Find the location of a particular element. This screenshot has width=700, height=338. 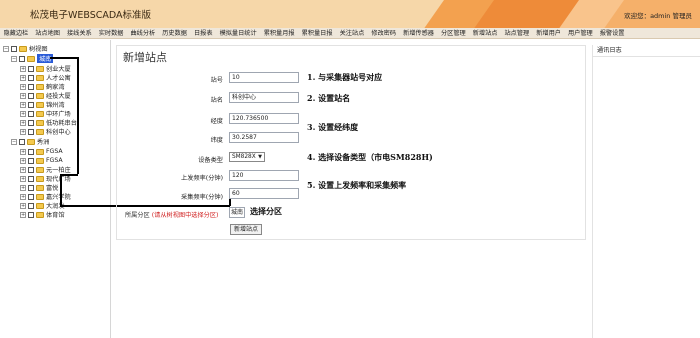

nav-daily-report: 日报表 is located at coordinates (204, 33).